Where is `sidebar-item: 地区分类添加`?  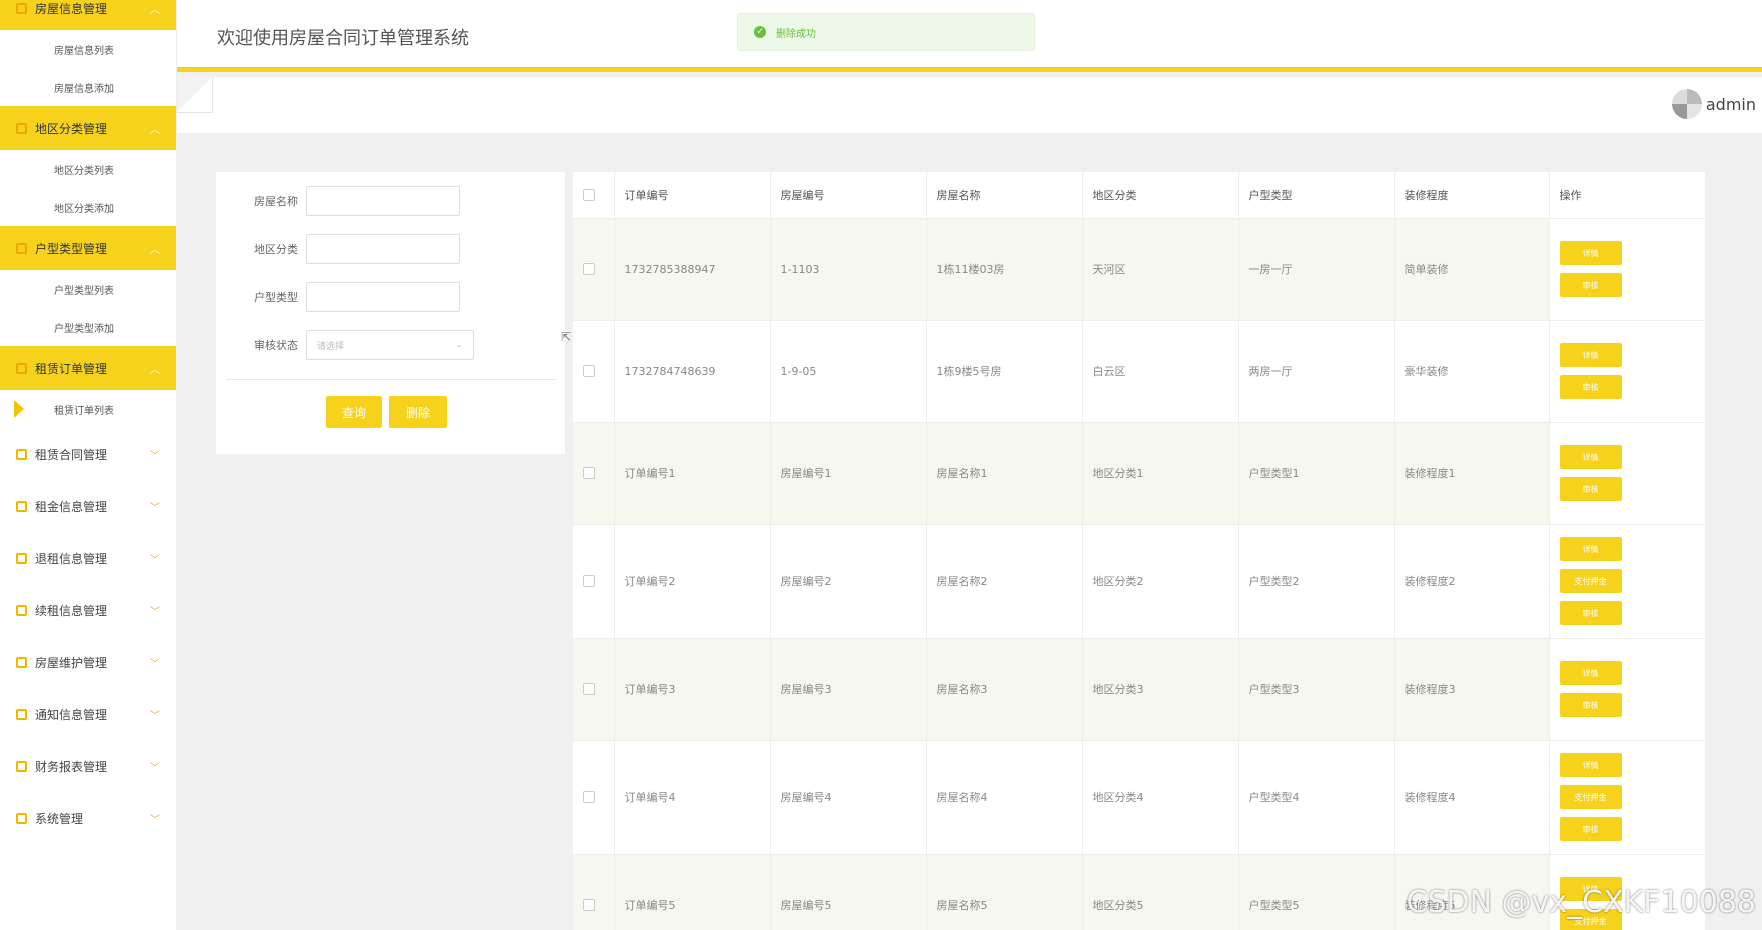 sidebar-item: 地区分类添加 is located at coordinates (88, 207).